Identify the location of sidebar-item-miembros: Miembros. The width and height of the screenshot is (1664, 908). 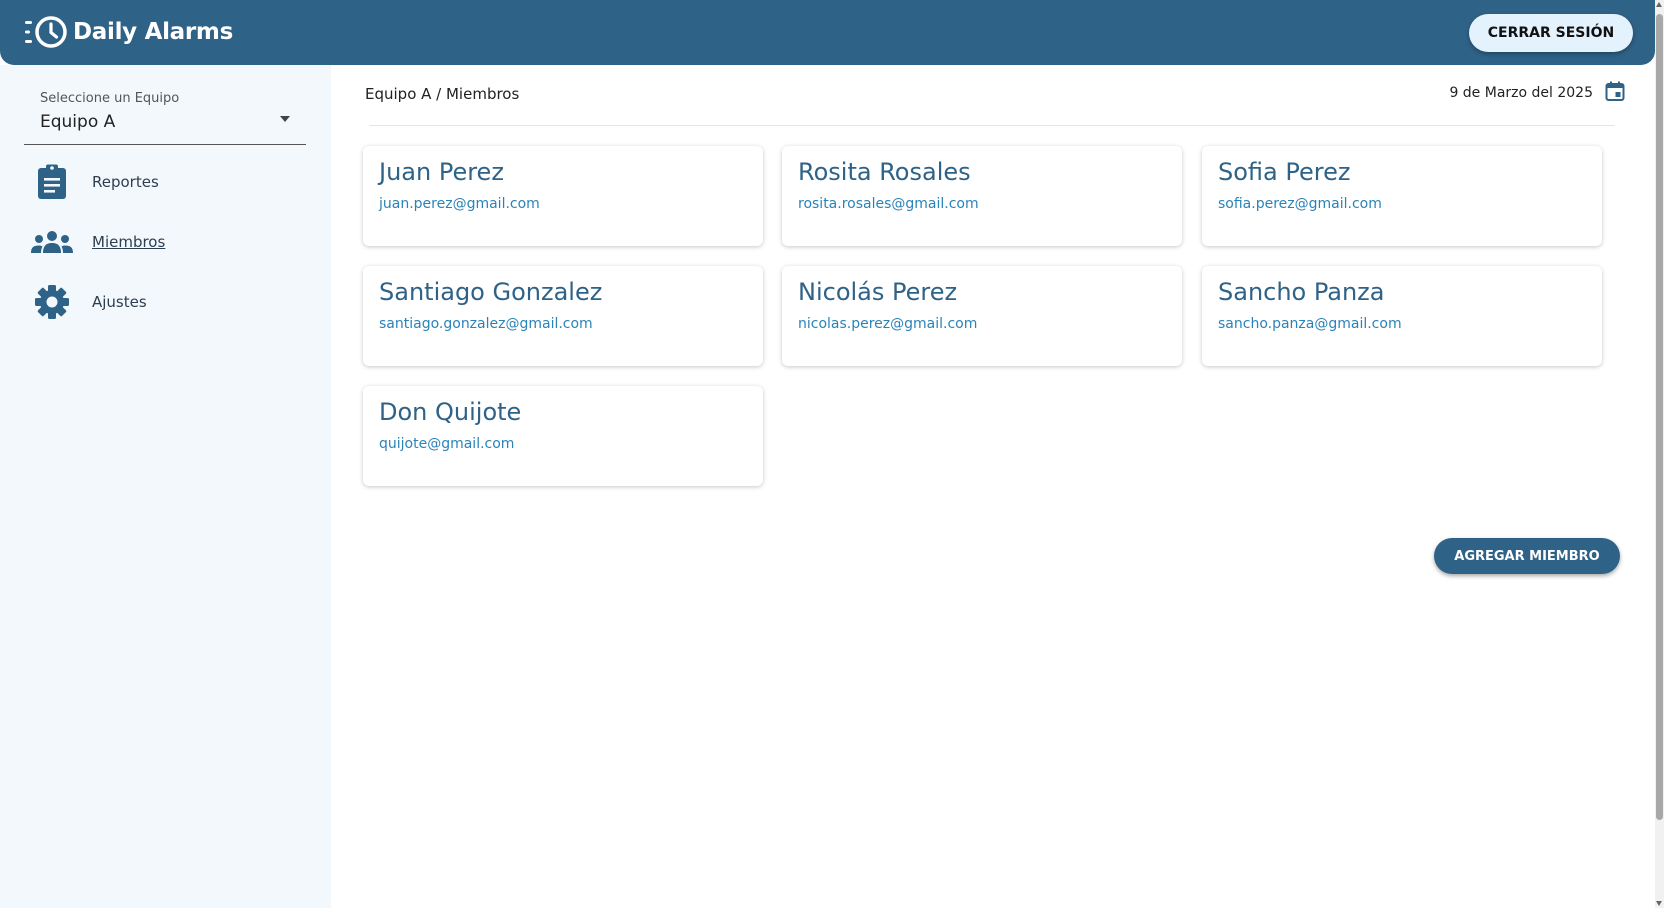
(165, 242).